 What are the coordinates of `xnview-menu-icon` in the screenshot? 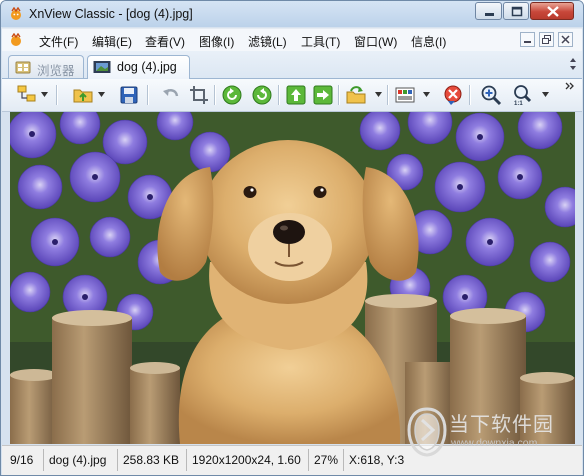 It's located at (16, 40).